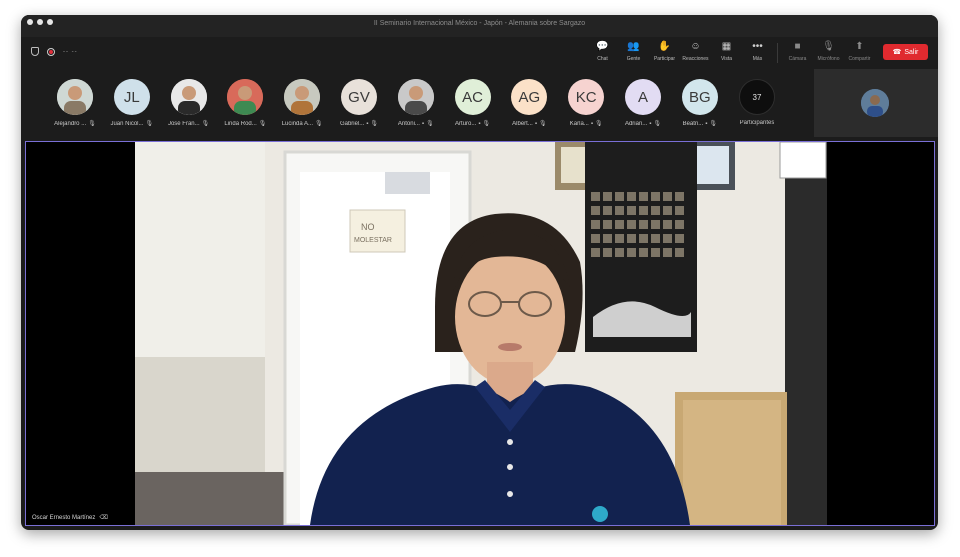 This screenshot has height=557, width=960. What do you see at coordinates (643, 97) in the screenshot?
I see `participant-avatar: A` at bounding box center [643, 97].